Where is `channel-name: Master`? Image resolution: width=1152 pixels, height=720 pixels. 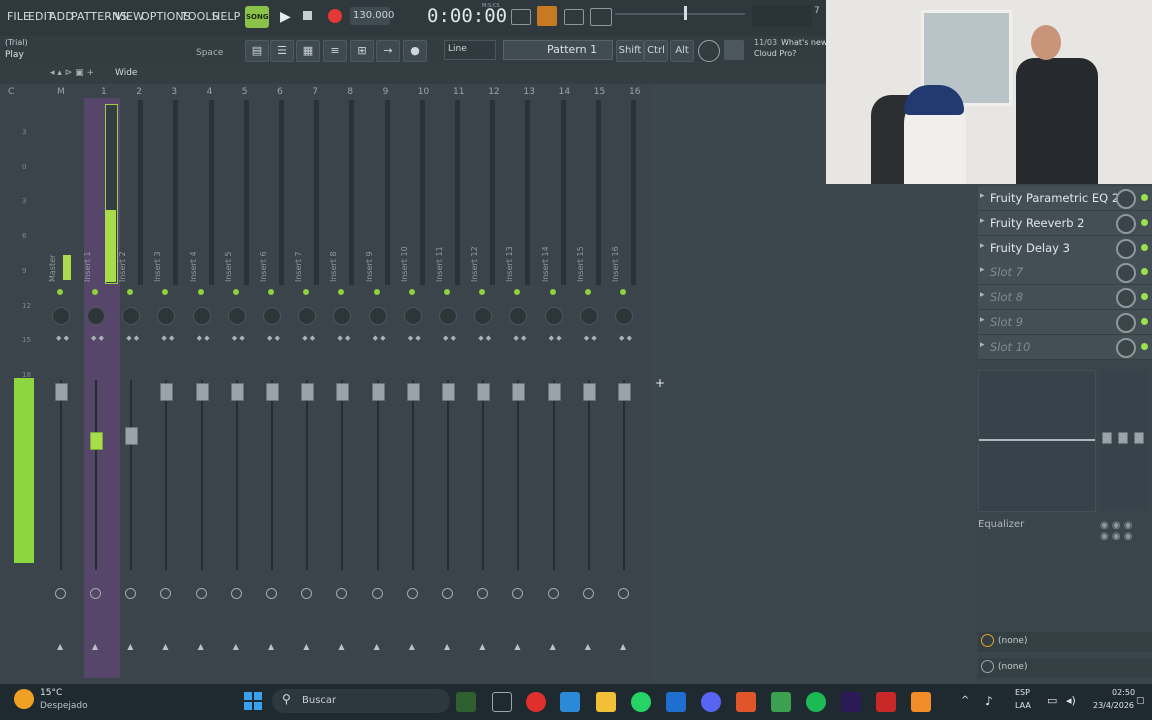 channel-name: Master is located at coordinates (52, 268).